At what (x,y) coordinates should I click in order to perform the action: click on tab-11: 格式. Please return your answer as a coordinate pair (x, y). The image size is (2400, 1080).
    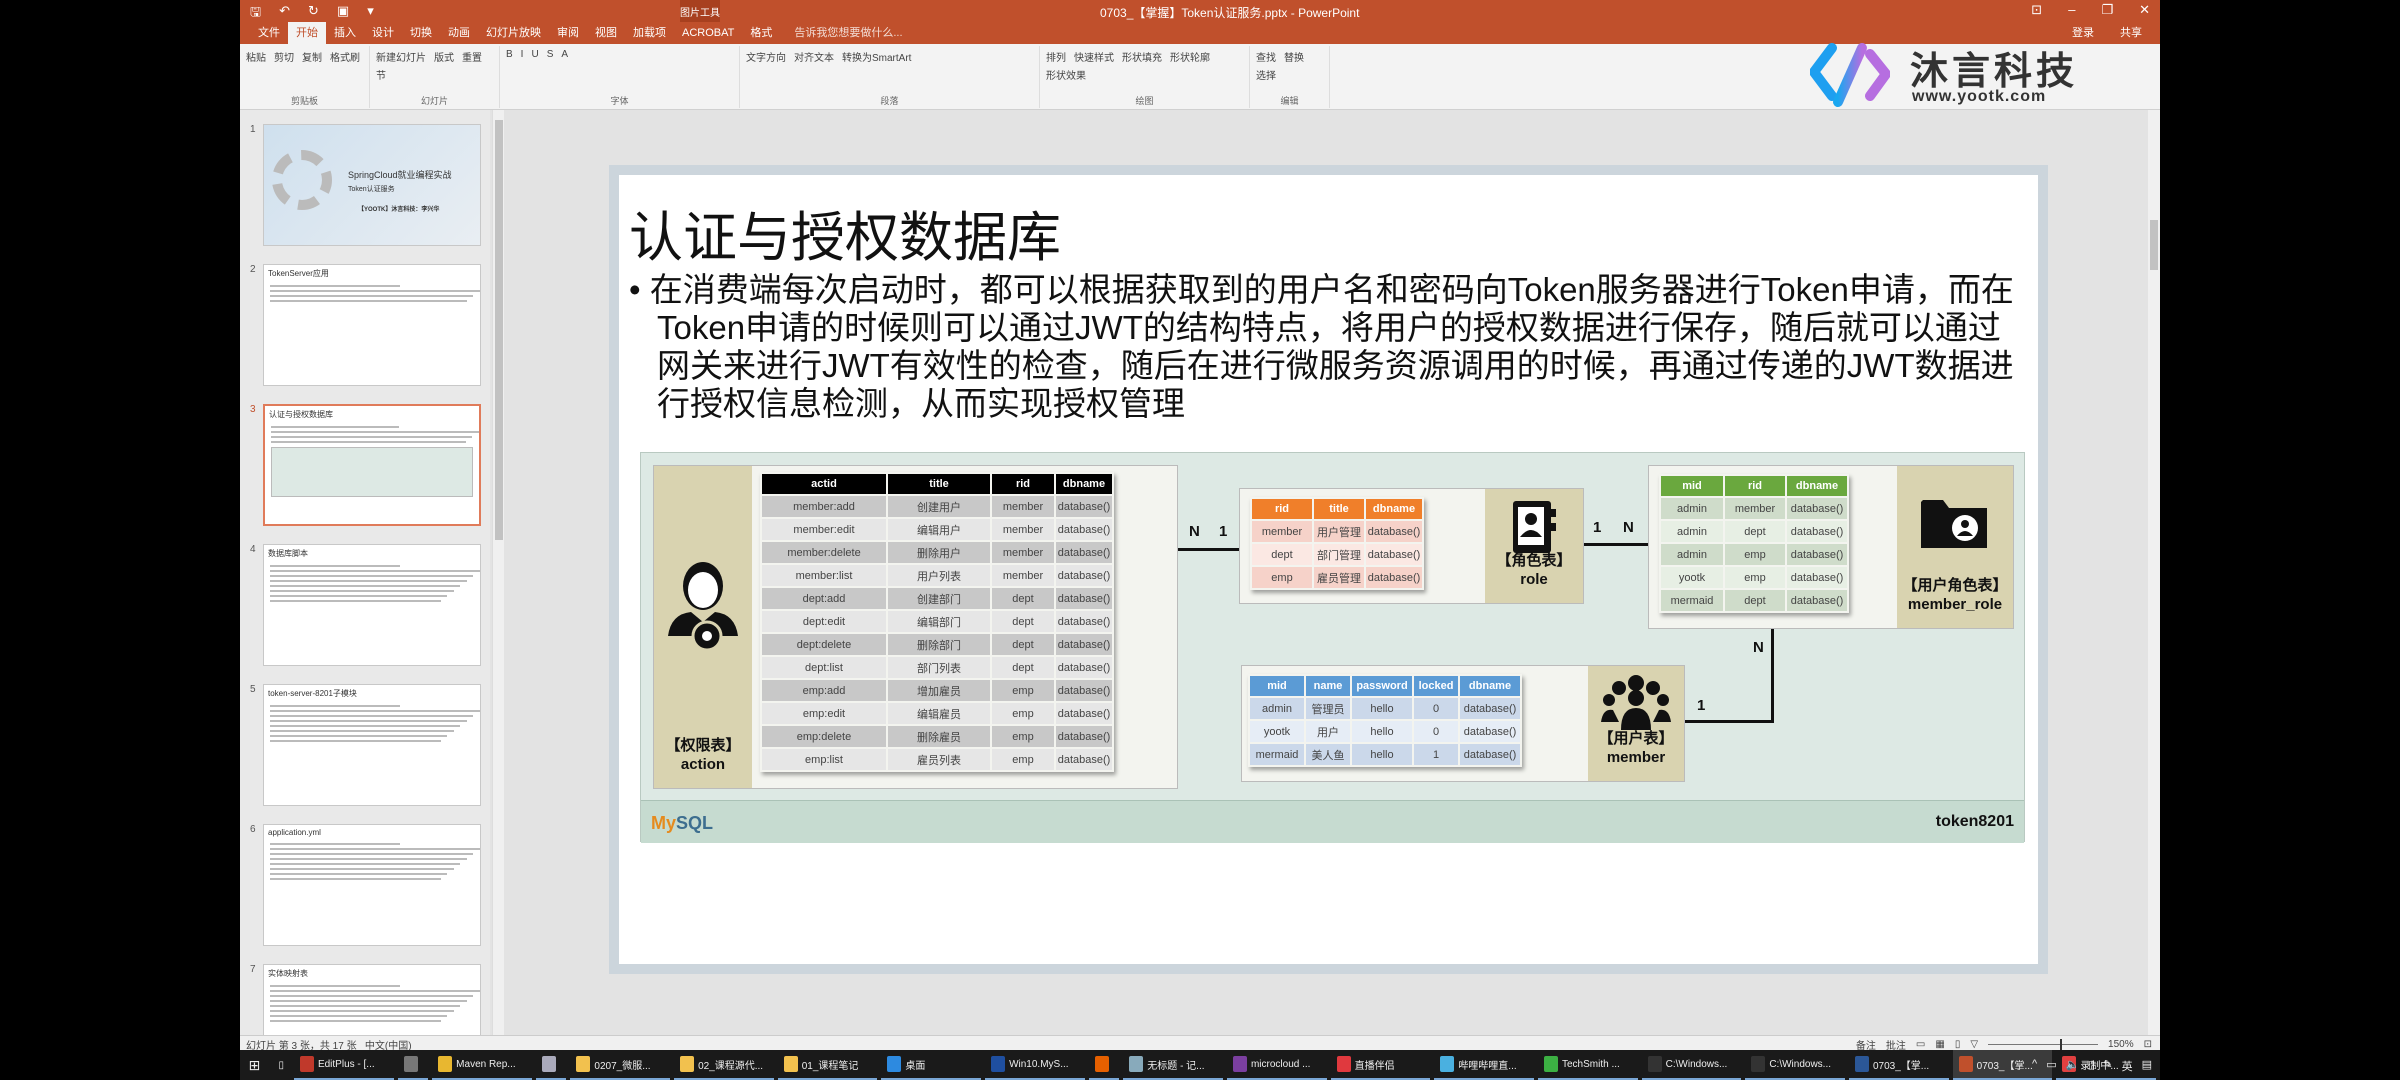
    Looking at the image, I should click on (761, 33).